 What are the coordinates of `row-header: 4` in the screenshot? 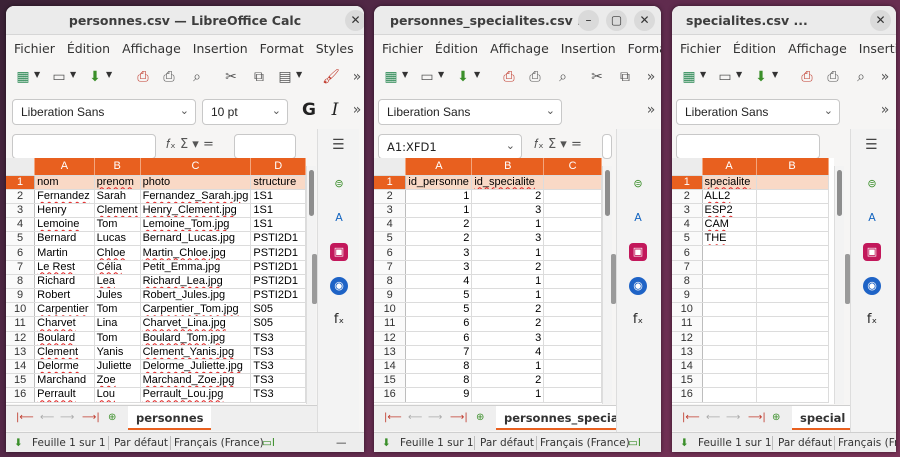 It's located at (687, 225).